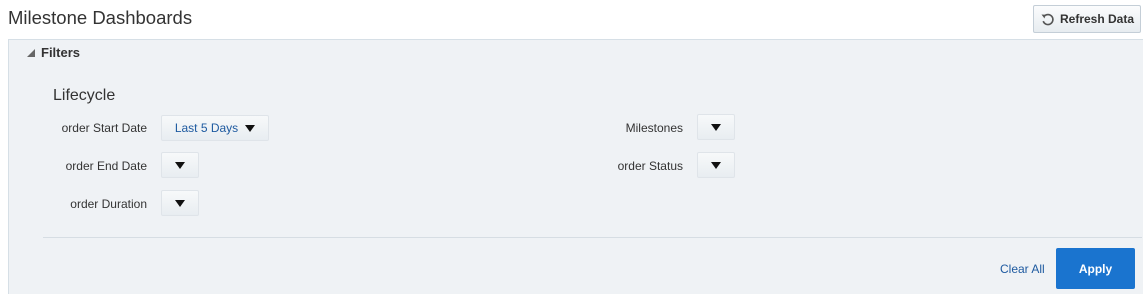  I want to click on filters-header-label: Filters, so click(61, 52).